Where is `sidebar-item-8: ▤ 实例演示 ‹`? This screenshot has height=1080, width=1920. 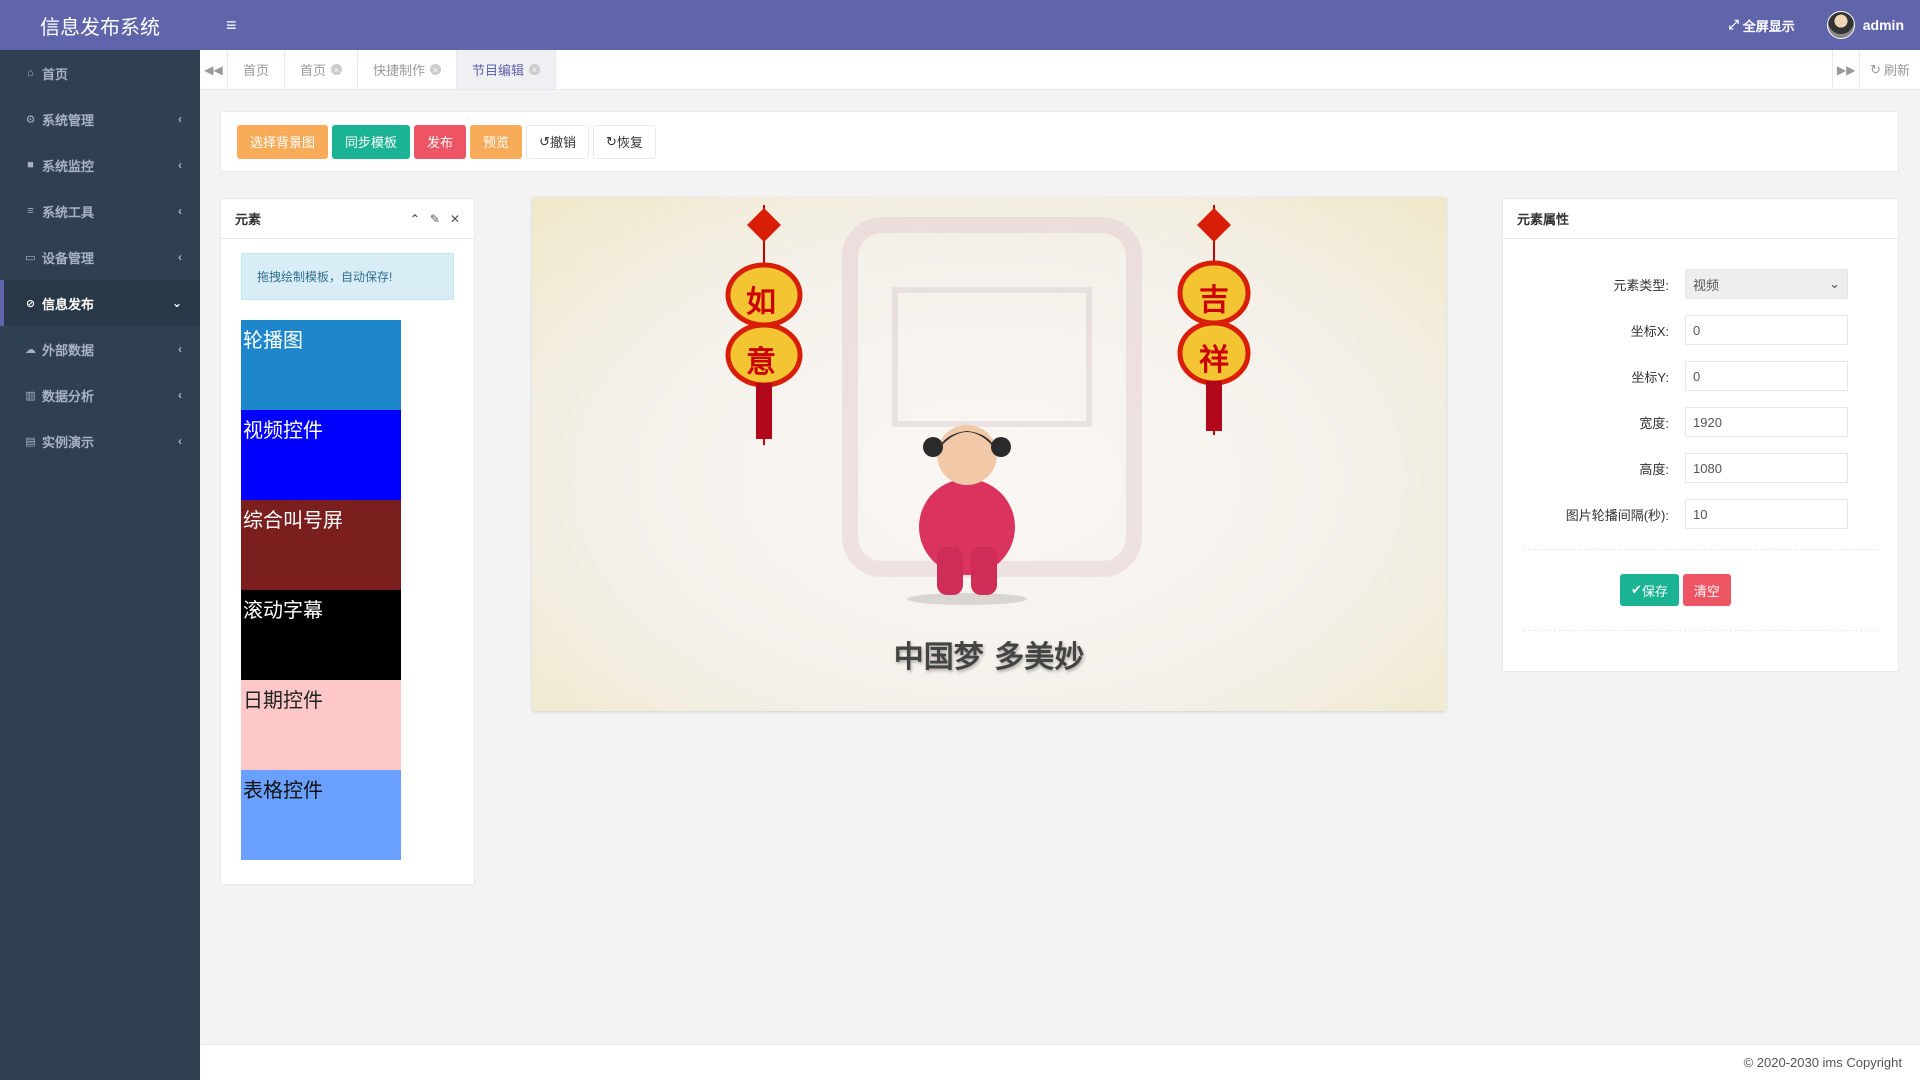 sidebar-item-8: ▤ 实例演示 ‹ is located at coordinates (100, 441).